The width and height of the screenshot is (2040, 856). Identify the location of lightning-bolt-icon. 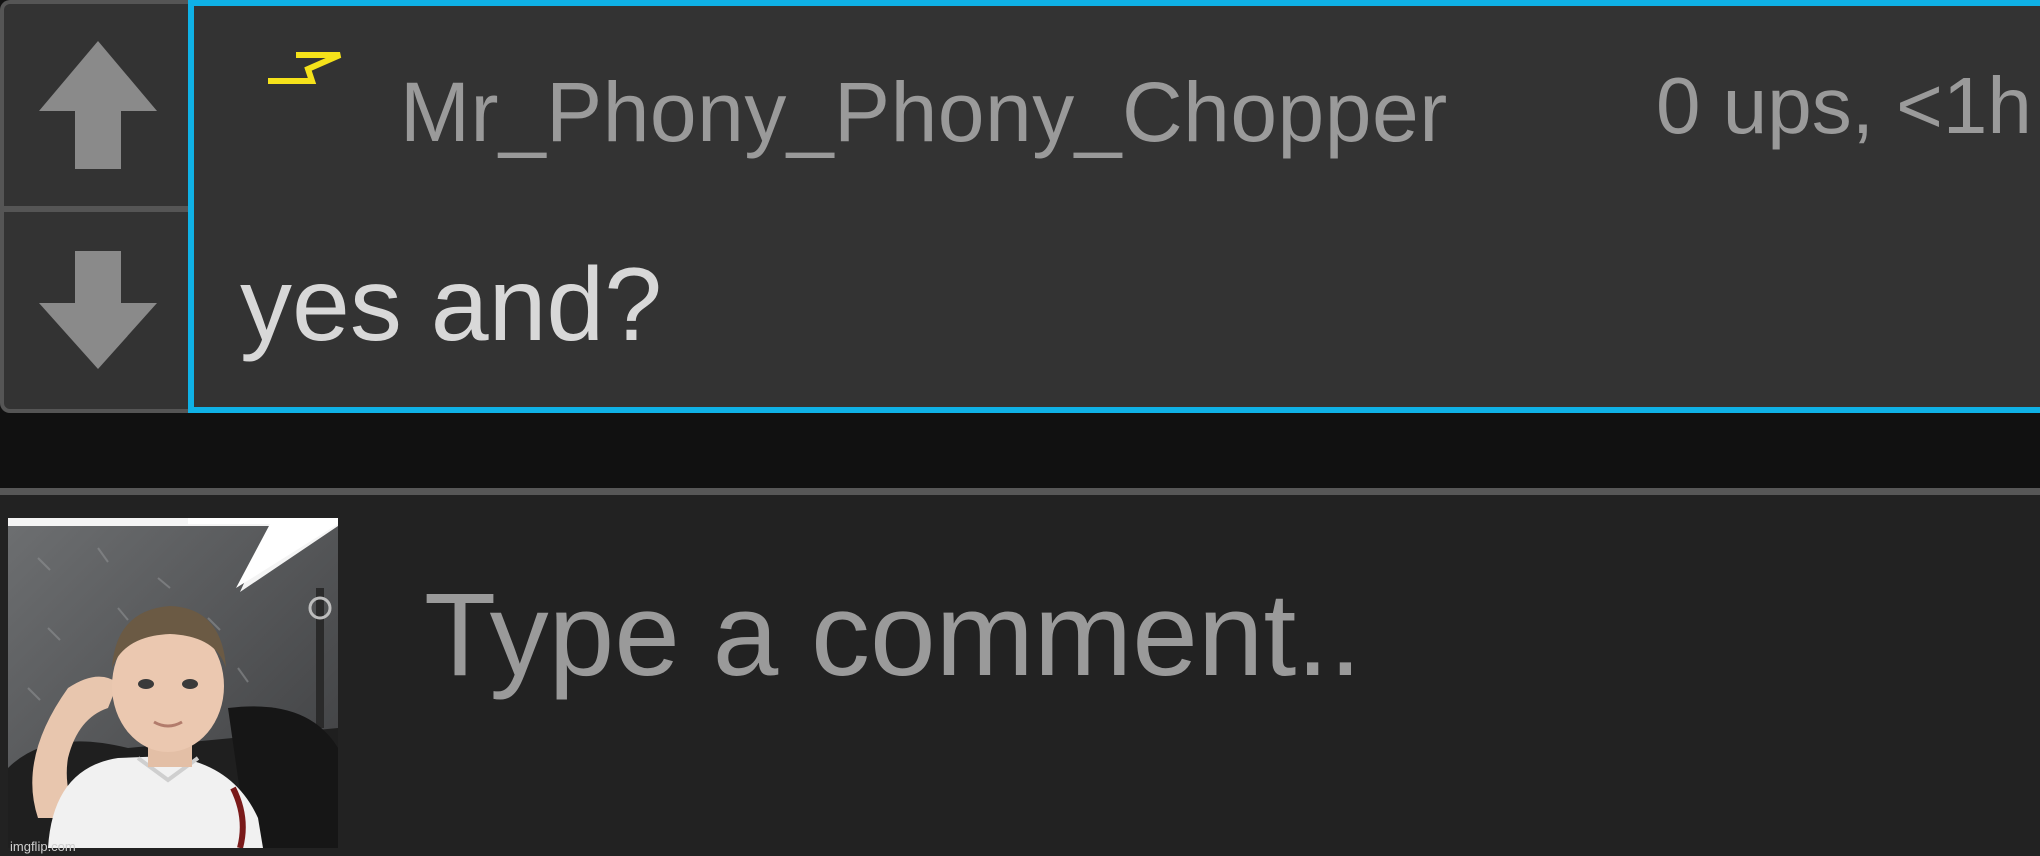
(305, 68).